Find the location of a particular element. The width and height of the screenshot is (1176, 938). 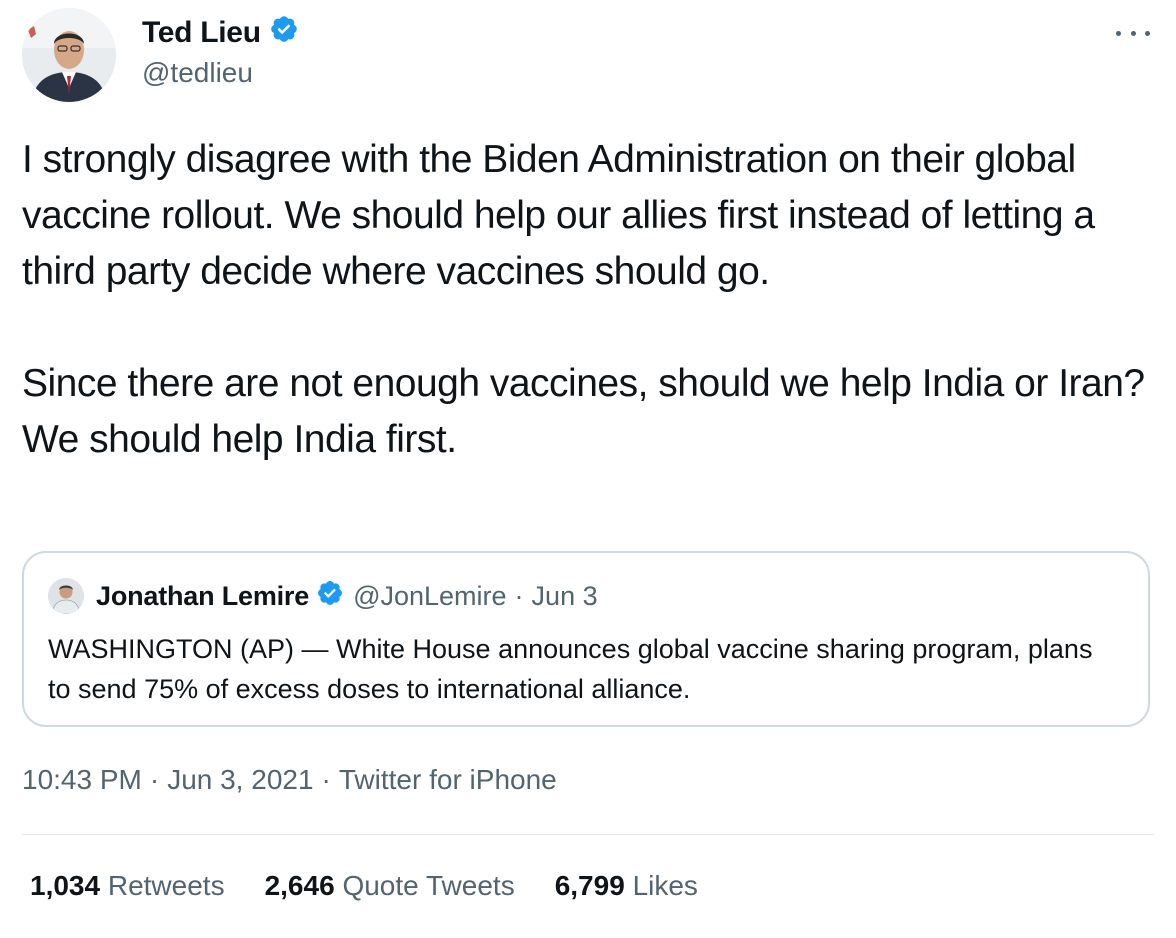

quote-tweets-stat: 2,646 Quote Tweets is located at coordinates (390, 886).